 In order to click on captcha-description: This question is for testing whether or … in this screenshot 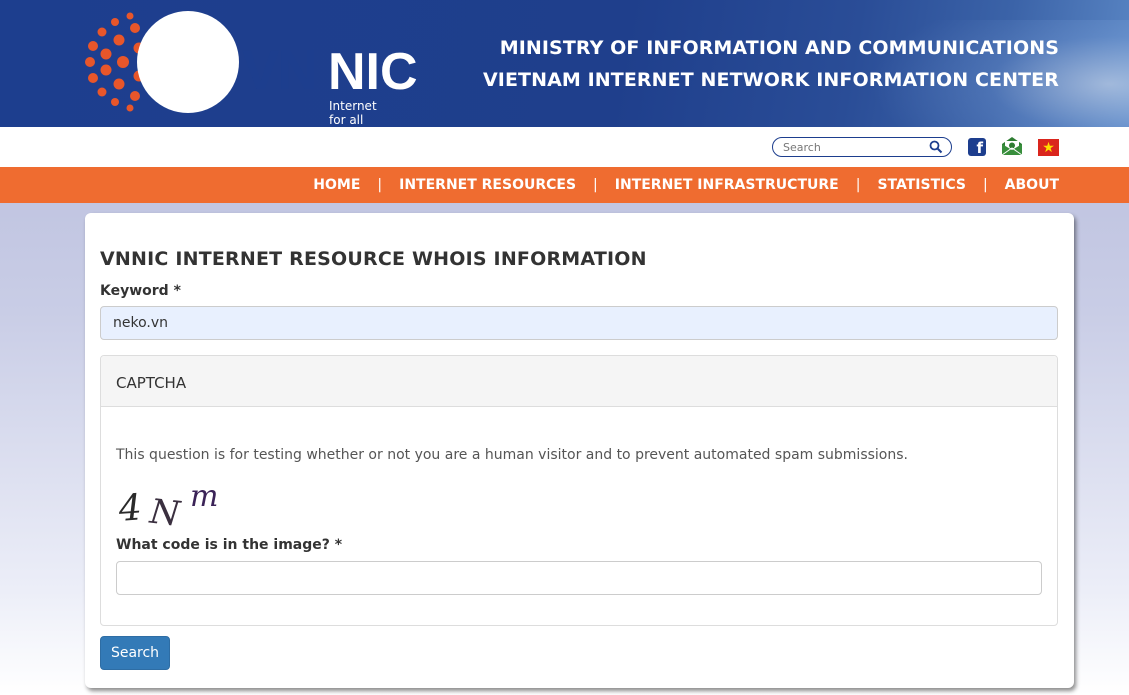, I will do `click(512, 455)`.